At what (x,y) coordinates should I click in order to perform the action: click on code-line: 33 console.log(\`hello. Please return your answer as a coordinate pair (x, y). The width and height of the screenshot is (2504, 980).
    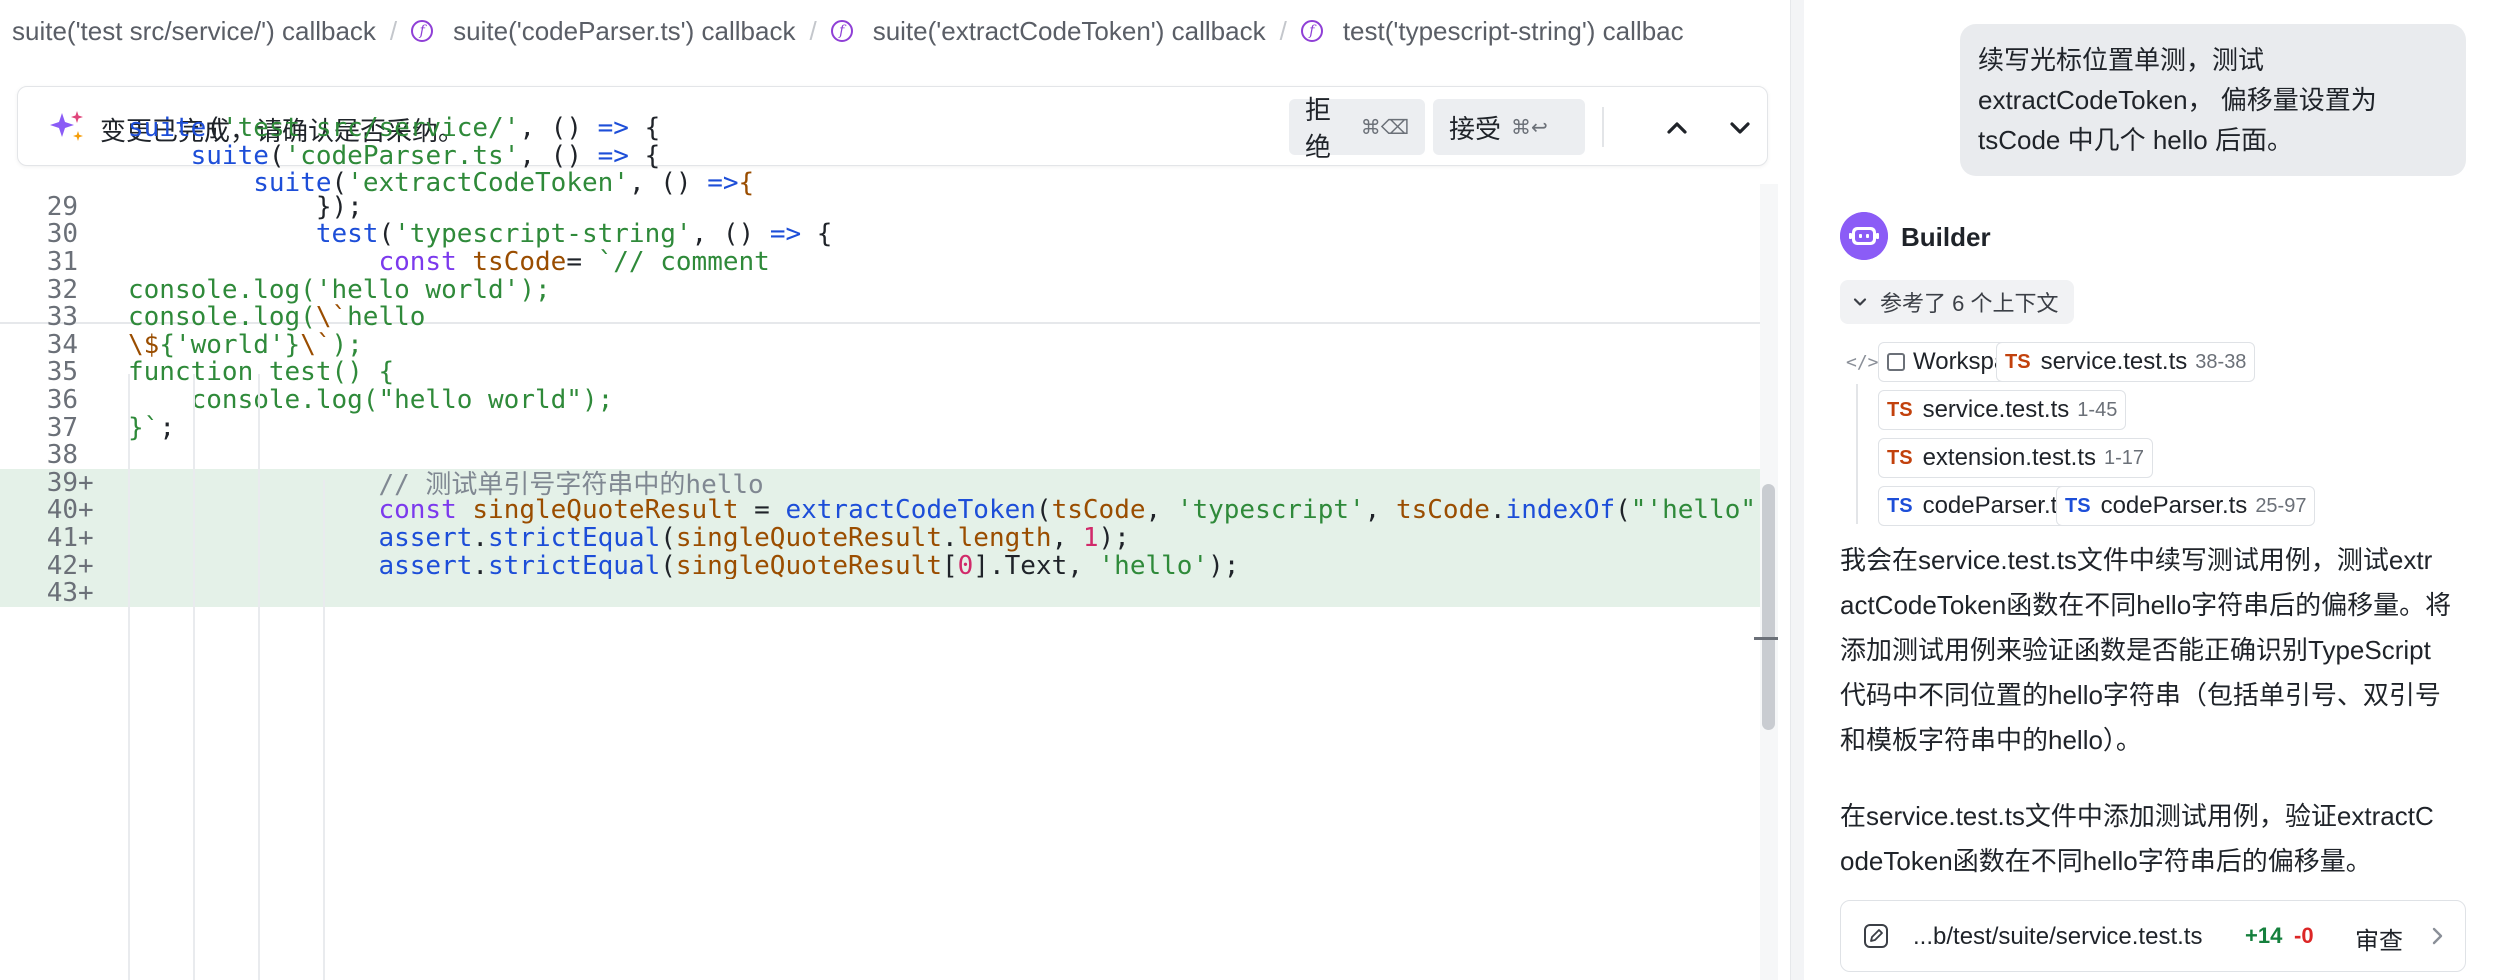
    Looking at the image, I should click on (889, 317).